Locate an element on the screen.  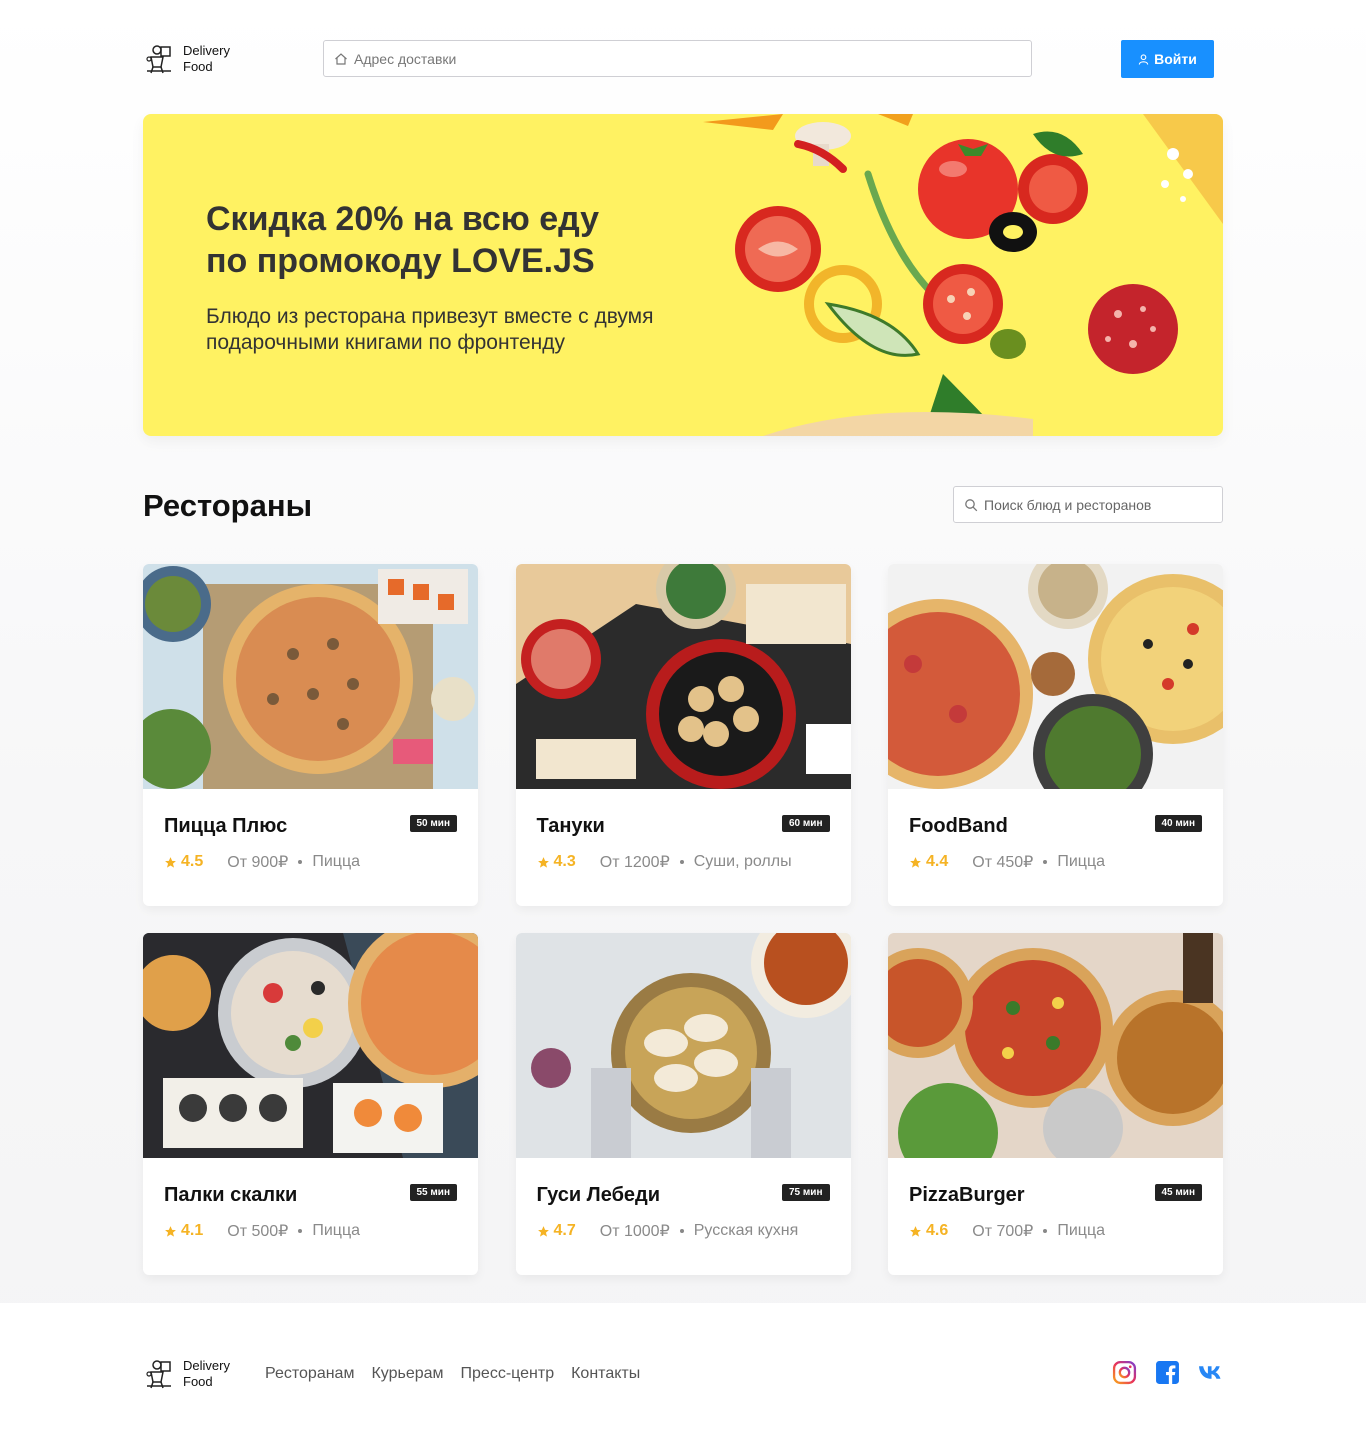
restaurant-name: Тануки is located at coordinates (570, 826).